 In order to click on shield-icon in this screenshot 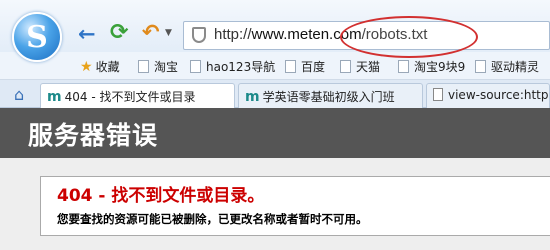, I will do `click(199, 35)`.